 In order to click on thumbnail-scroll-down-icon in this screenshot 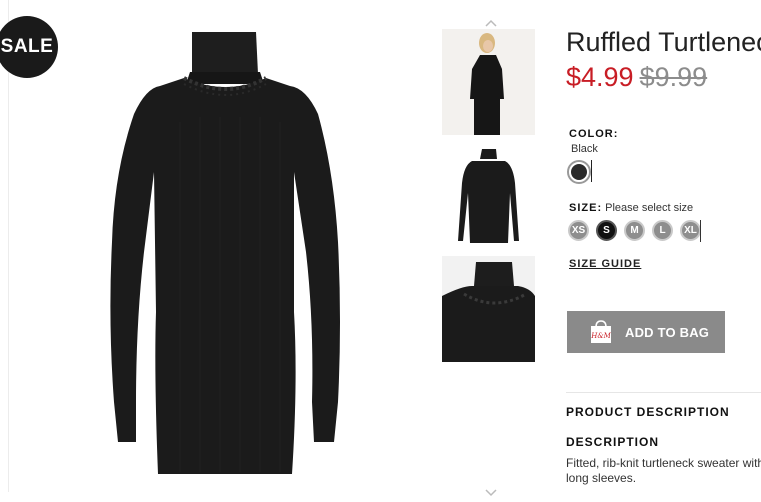, I will do `click(491, 490)`.